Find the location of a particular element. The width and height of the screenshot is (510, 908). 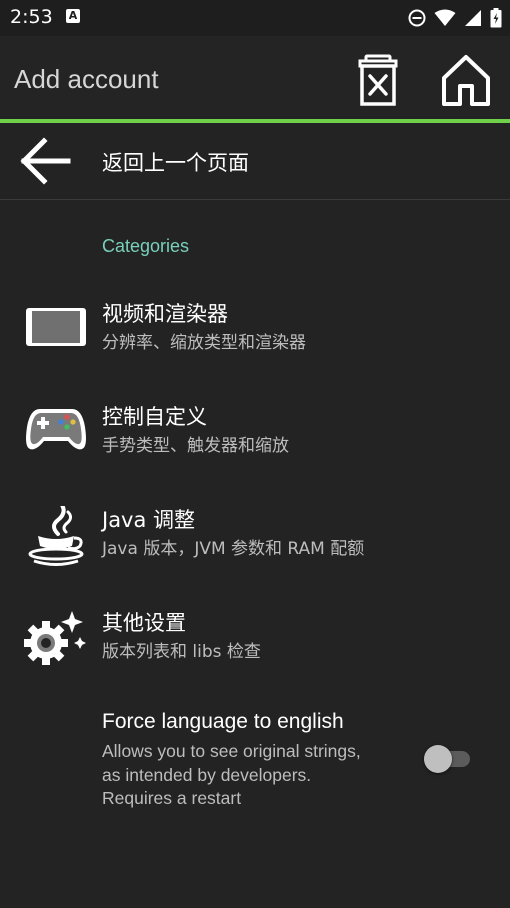

category-subtitle: 手势类型、触发器和缩放 is located at coordinates (195, 446).